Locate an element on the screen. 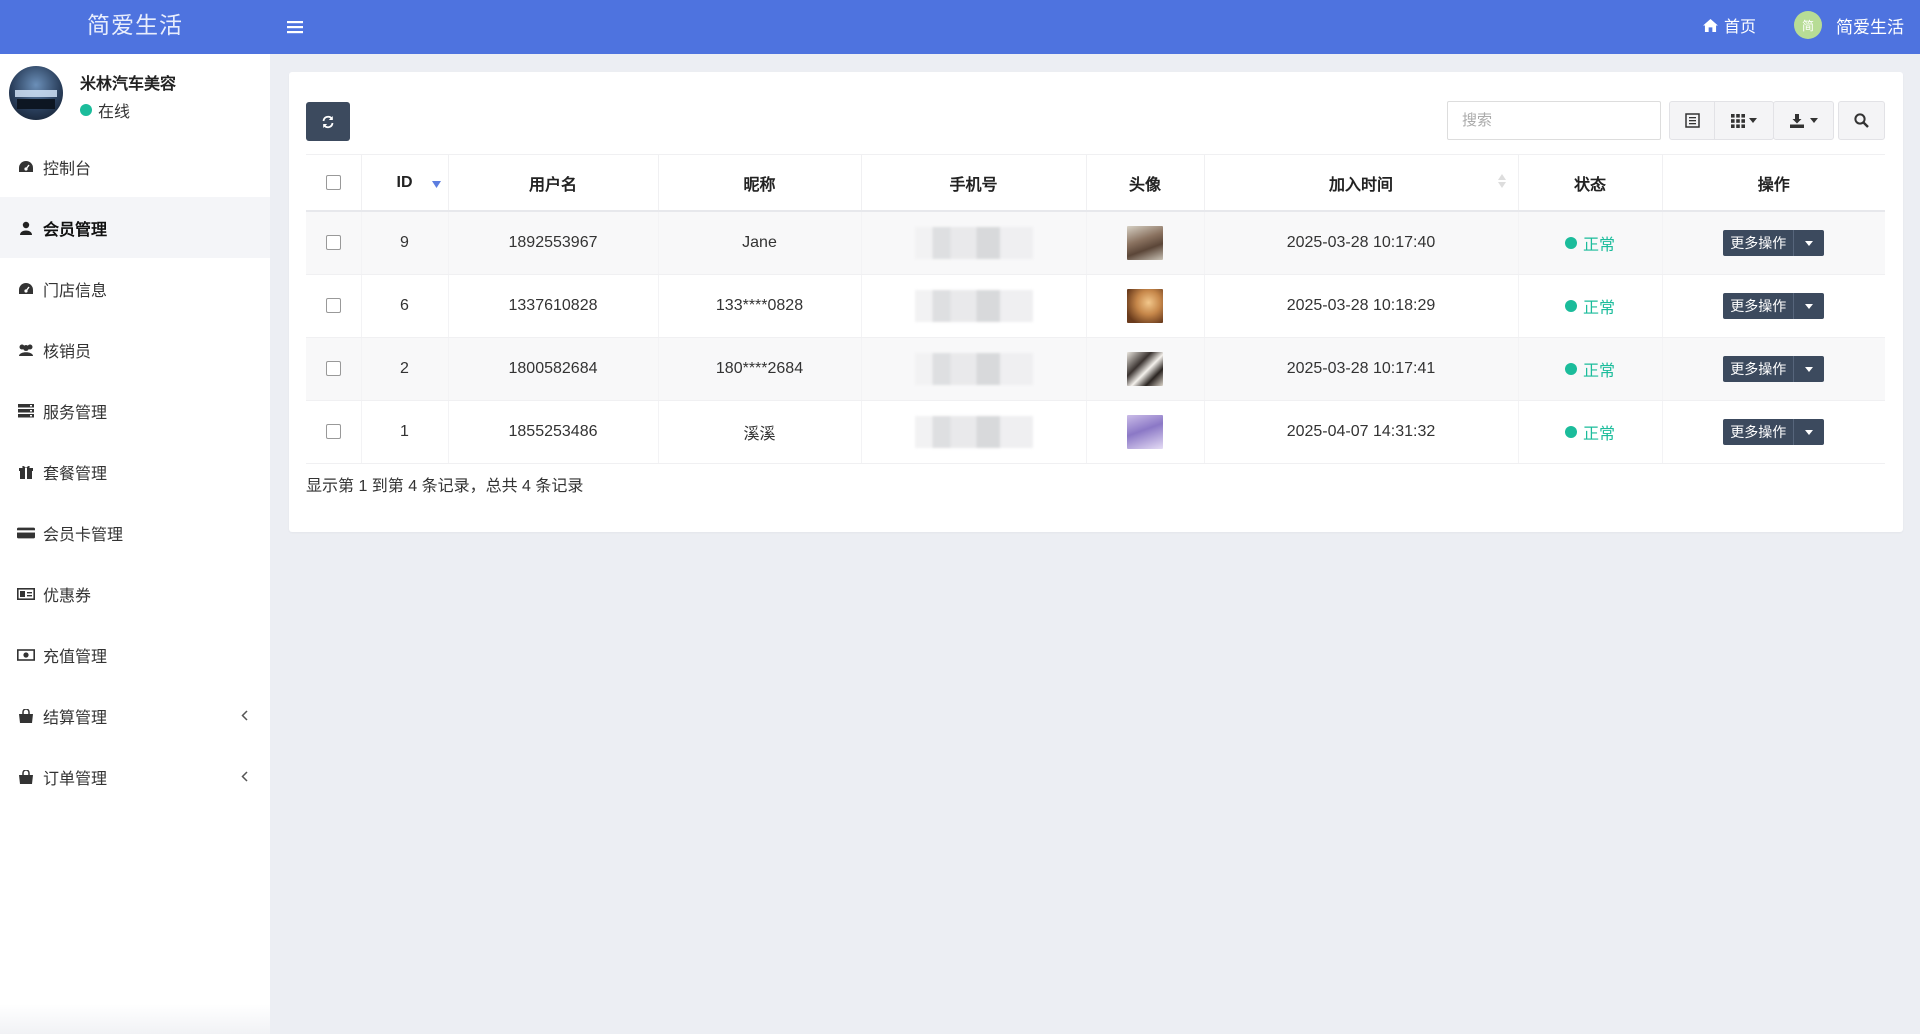 The width and height of the screenshot is (1920, 1034). sidebar-item-orders: 订单管理 is located at coordinates (135, 776).